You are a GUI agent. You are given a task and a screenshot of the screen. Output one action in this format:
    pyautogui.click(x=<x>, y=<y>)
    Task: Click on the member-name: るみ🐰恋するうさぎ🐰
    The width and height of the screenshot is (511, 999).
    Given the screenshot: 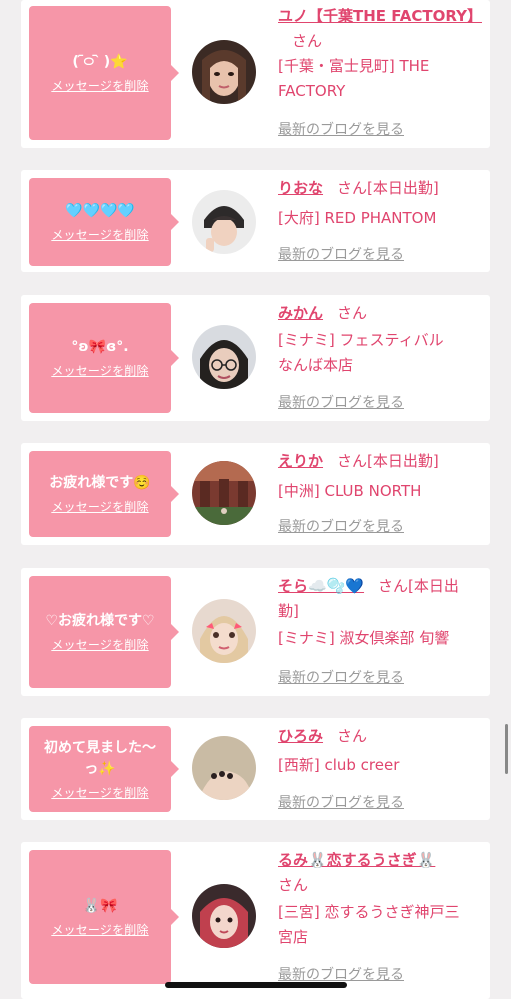 What is the action you would take?
    pyautogui.click(x=356, y=860)
    